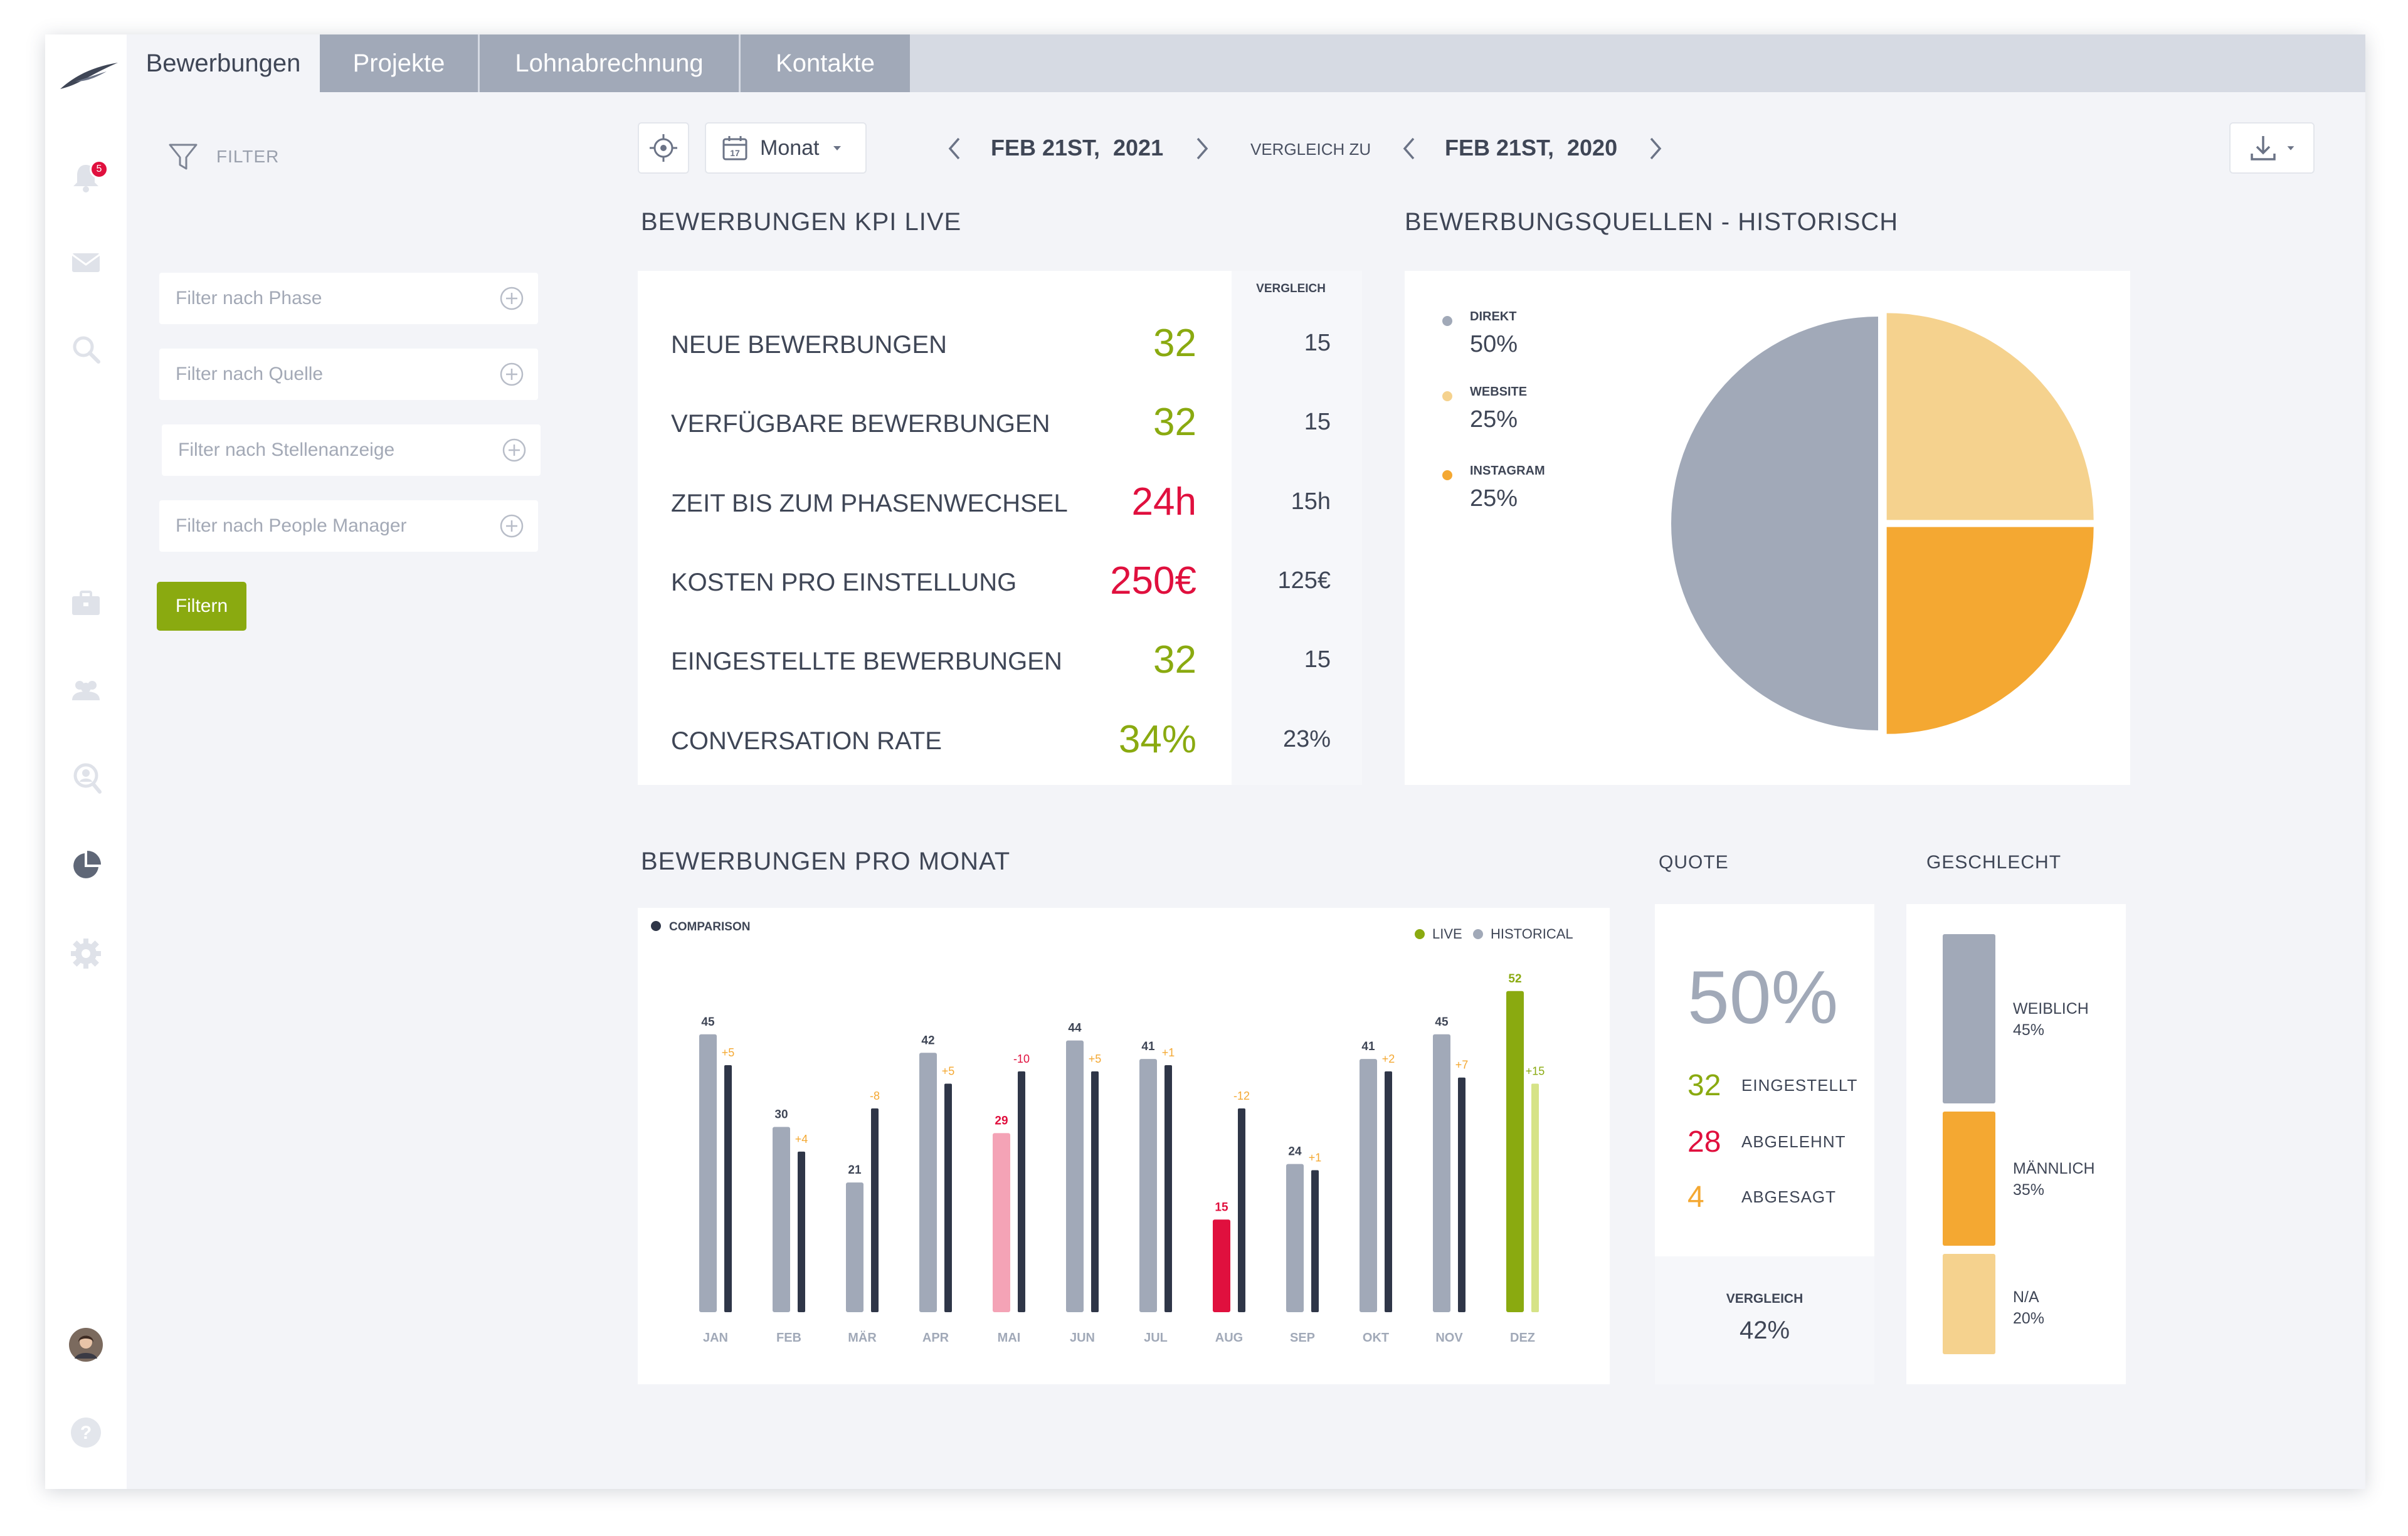 This screenshot has height=1536, width=2408. What do you see at coordinates (2051, 1009) in the screenshot?
I see `gender-female-name: WEIBLICH` at bounding box center [2051, 1009].